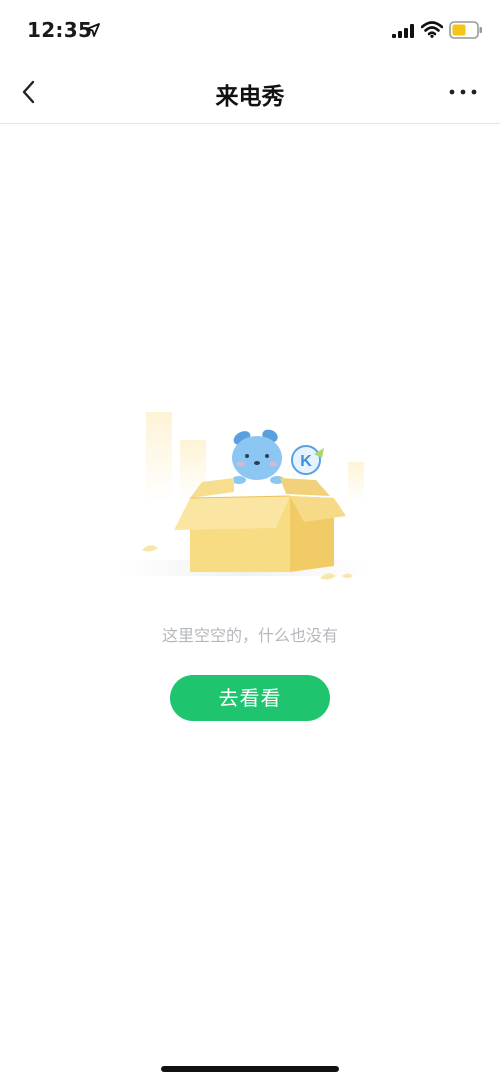 The image size is (500, 1083). What do you see at coordinates (249, 635) in the screenshot?
I see `empty-state-message: 这里空空的，什么也没有` at bounding box center [249, 635].